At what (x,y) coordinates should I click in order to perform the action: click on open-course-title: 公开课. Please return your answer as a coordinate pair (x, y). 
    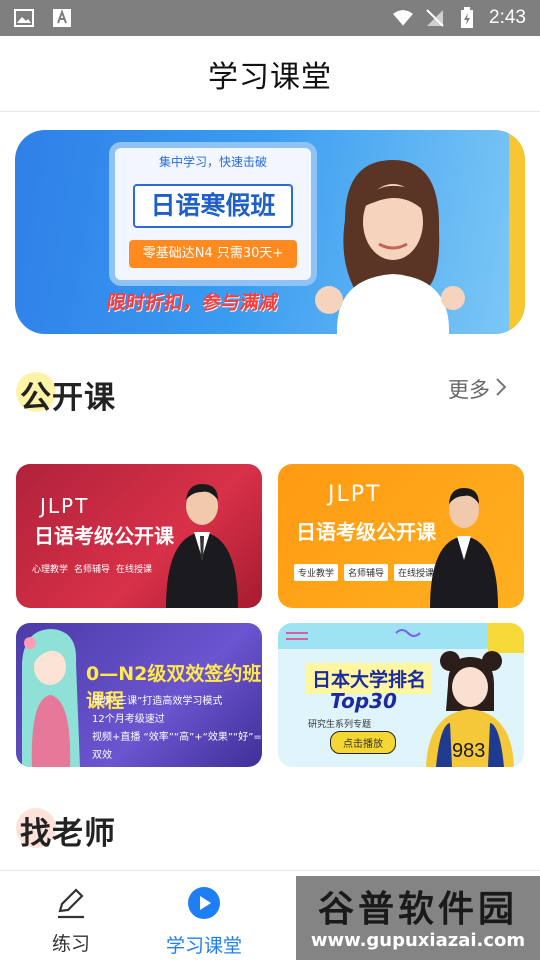
    Looking at the image, I should click on (68, 398).